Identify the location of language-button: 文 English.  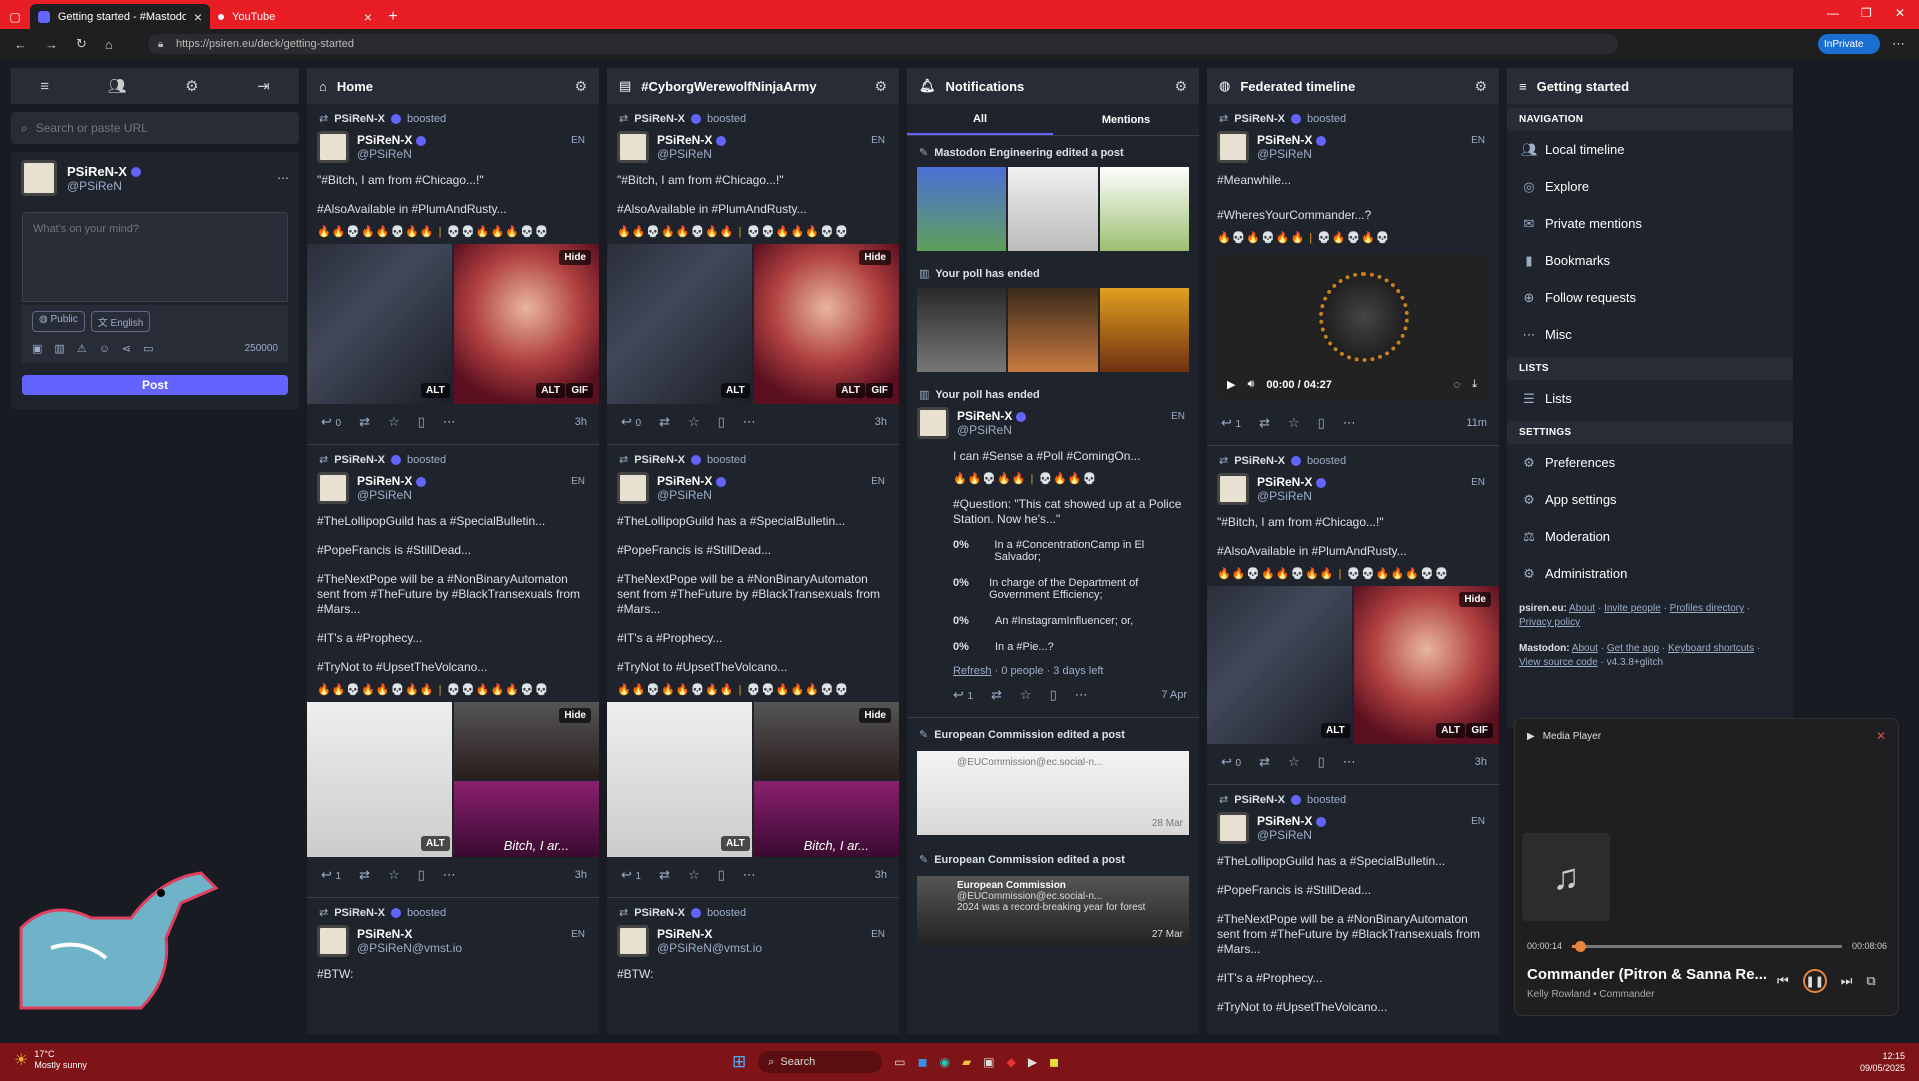
(120, 321).